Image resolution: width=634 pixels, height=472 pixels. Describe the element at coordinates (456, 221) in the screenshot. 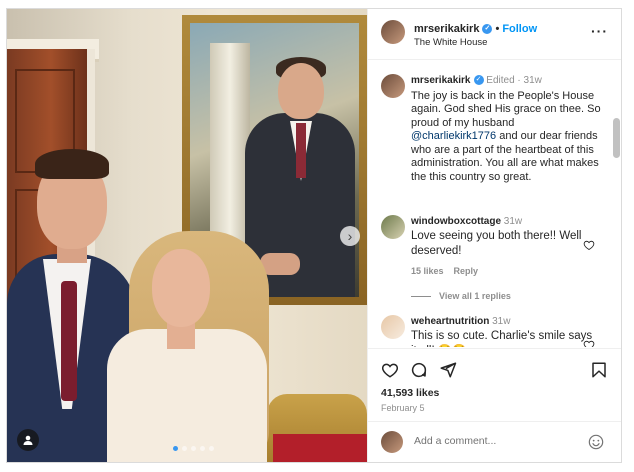

I see `comment-username: windowboxcottage` at that location.